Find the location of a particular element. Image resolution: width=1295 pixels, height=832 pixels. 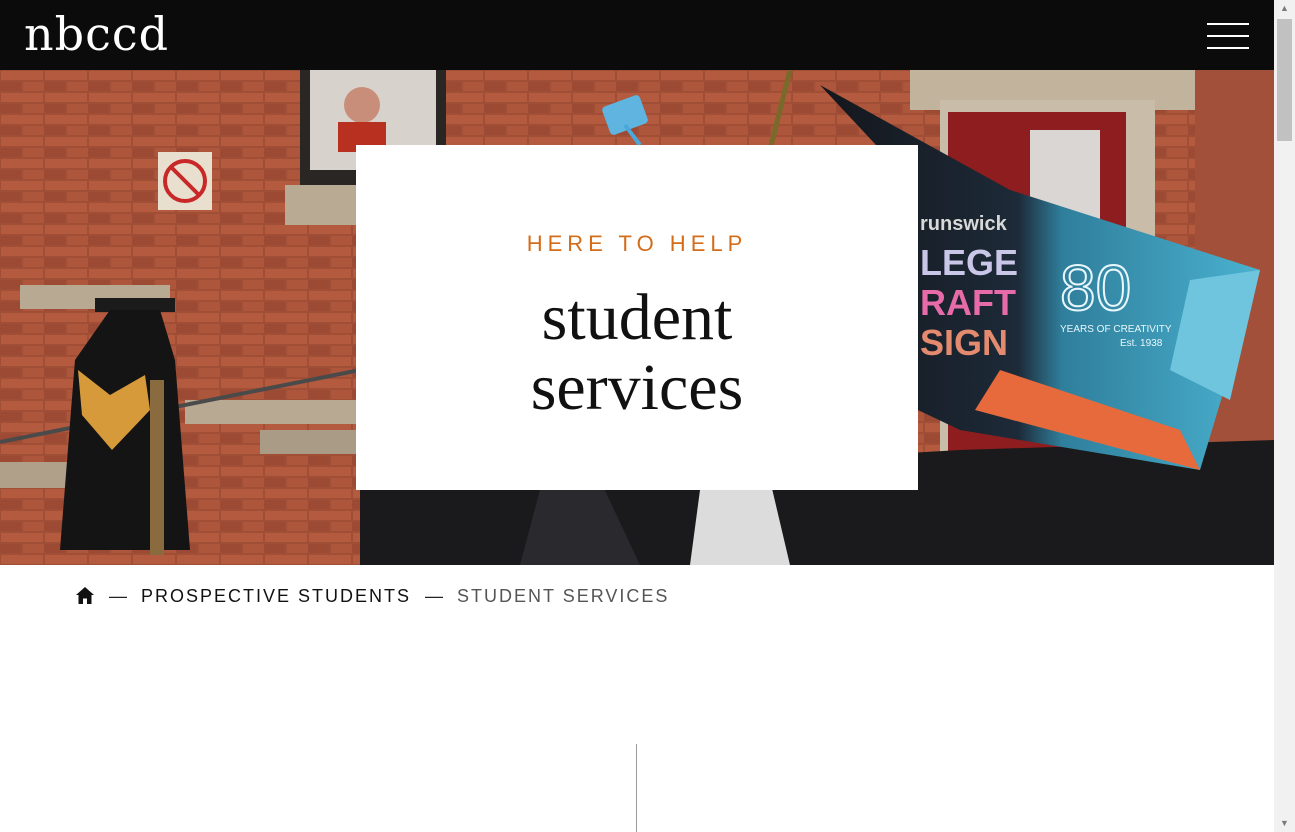

site-header: nbccd is located at coordinates (637, 35).